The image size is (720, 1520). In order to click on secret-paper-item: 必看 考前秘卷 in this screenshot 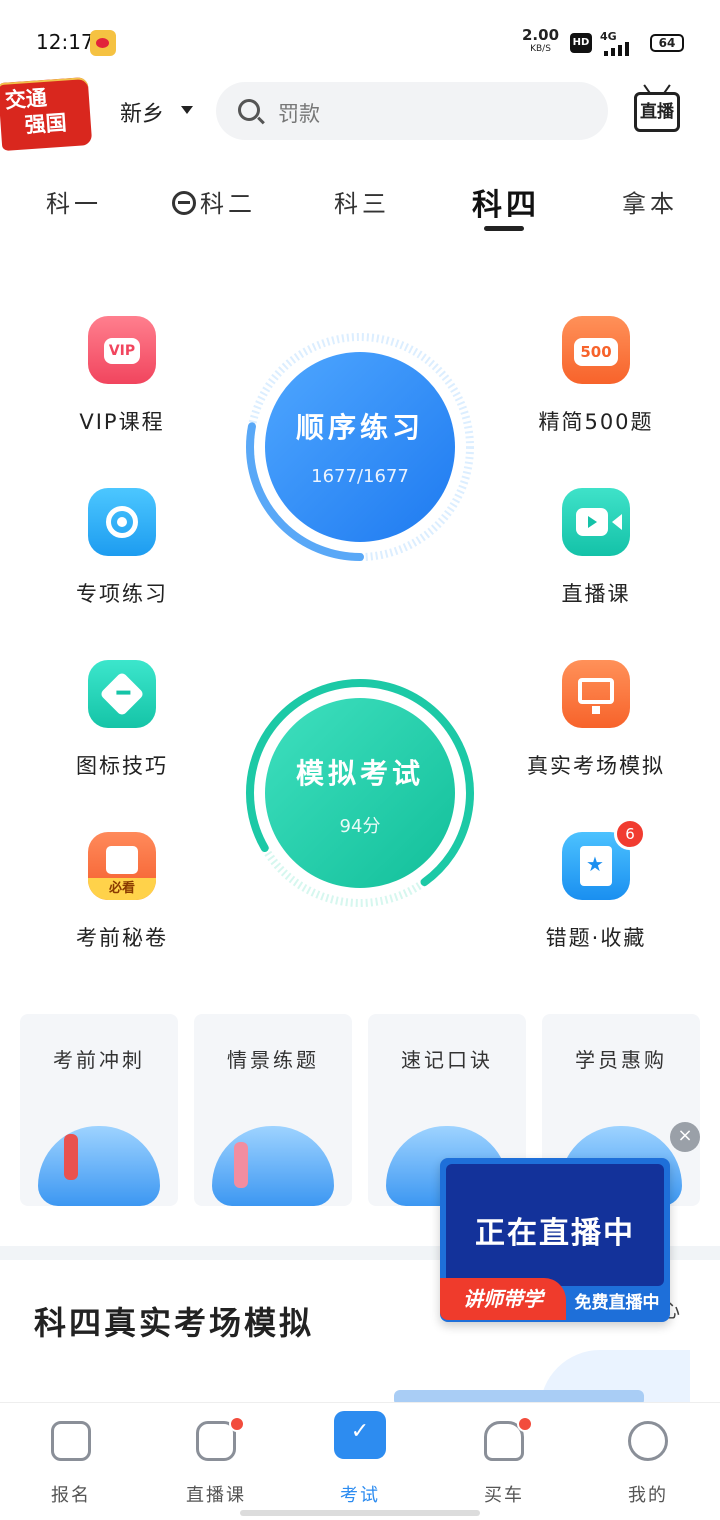, I will do `click(122, 892)`.